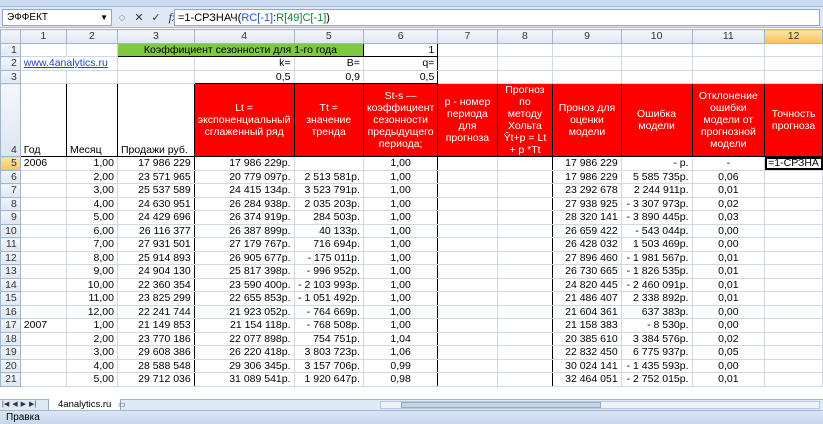 Image resolution: width=823 pixels, height=424 pixels. Describe the element at coordinates (587, 379) in the screenshot. I see `model-forecast-cell: 32 464 051` at that location.